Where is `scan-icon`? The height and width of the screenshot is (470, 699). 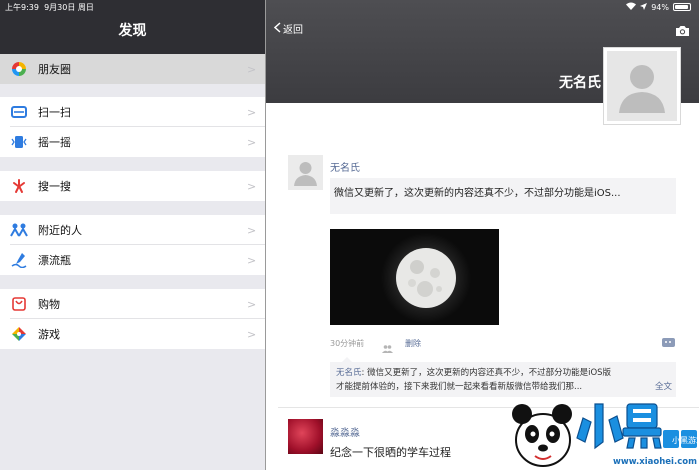
scan-icon is located at coordinates (19, 112).